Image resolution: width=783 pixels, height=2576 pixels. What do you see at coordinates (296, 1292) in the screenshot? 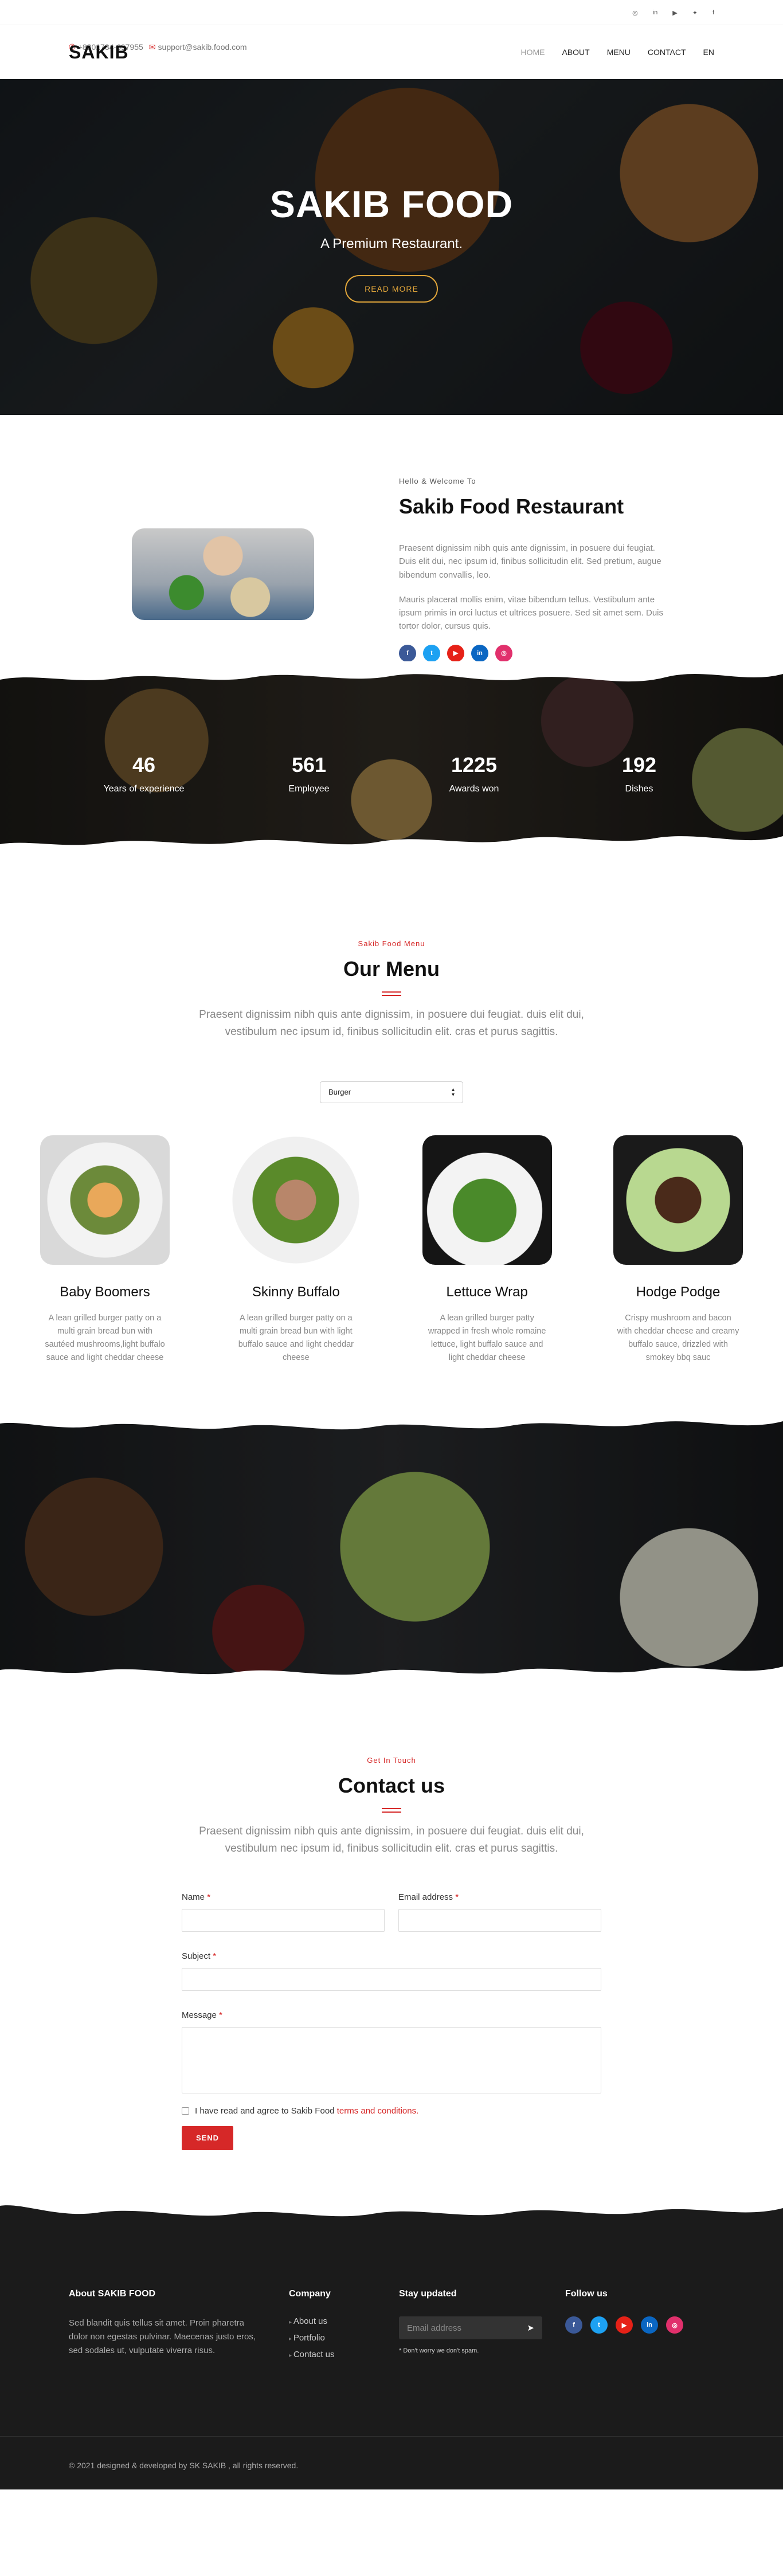
I see `dish-title: Skinny Buffalo` at bounding box center [296, 1292].